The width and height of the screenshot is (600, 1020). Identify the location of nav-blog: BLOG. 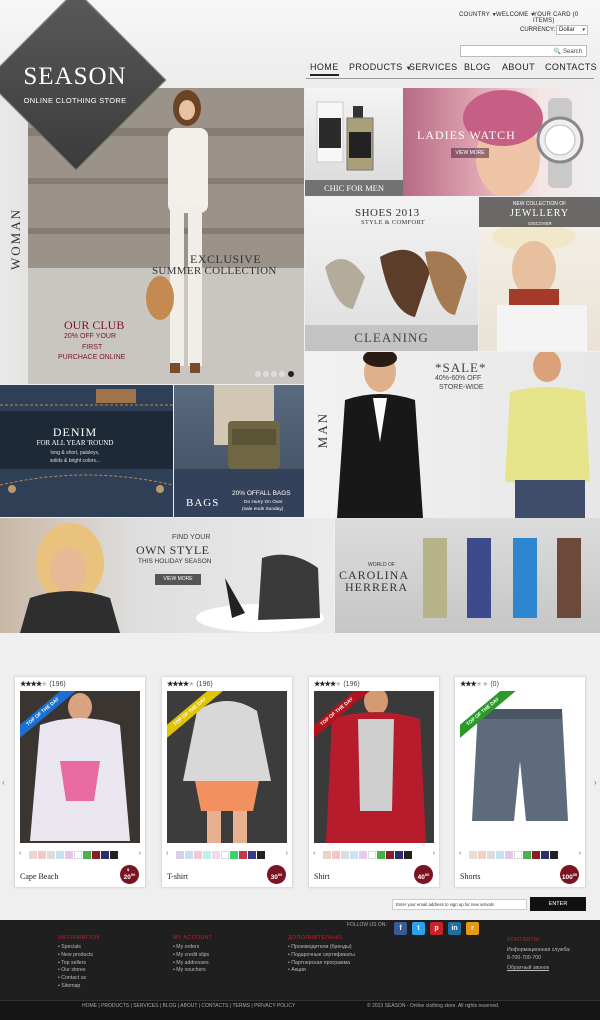
(477, 69).